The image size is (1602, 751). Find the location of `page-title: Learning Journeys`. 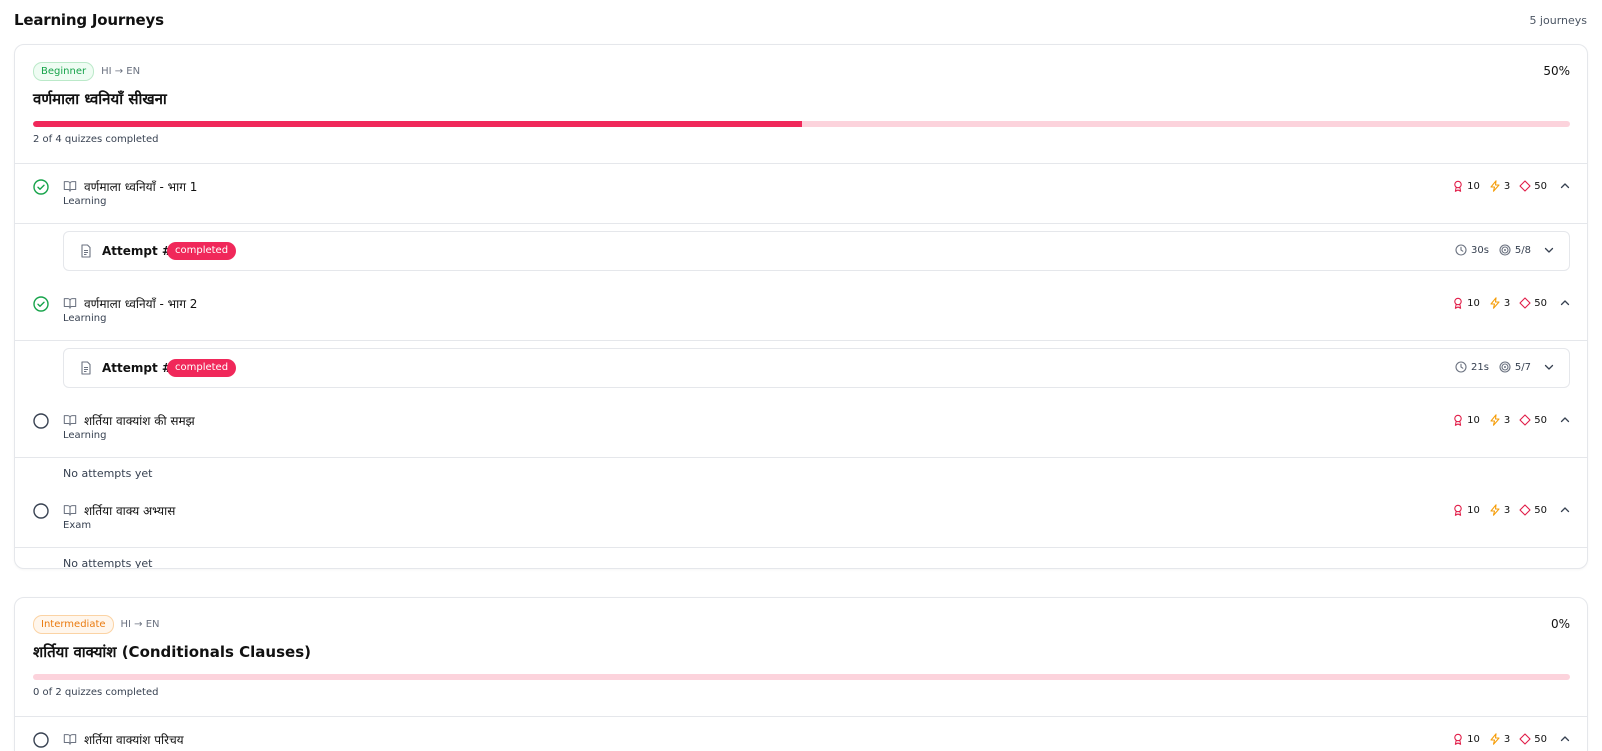

page-title: Learning Journeys is located at coordinates (89, 20).